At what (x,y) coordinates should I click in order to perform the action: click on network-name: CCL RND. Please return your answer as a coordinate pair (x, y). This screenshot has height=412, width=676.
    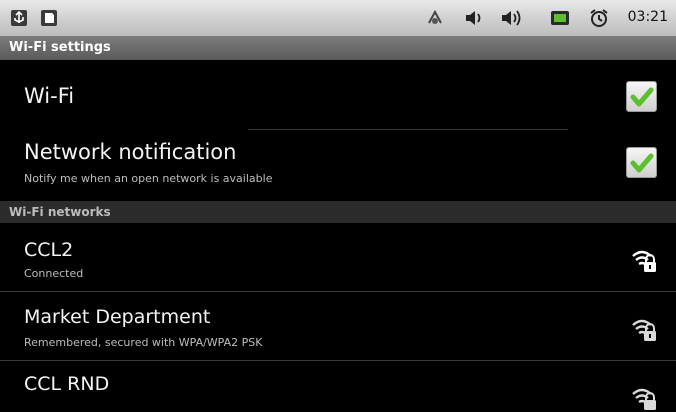
    Looking at the image, I should click on (67, 384).